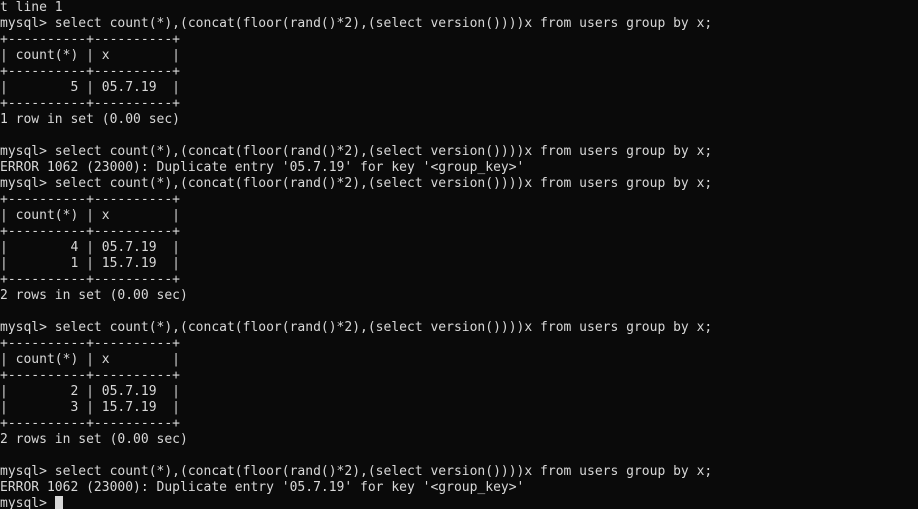 The width and height of the screenshot is (918, 509). Describe the element at coordinates (90, 247) in the screenshot. I see `table-row: | 4 | 05.7.19 |` at that location.